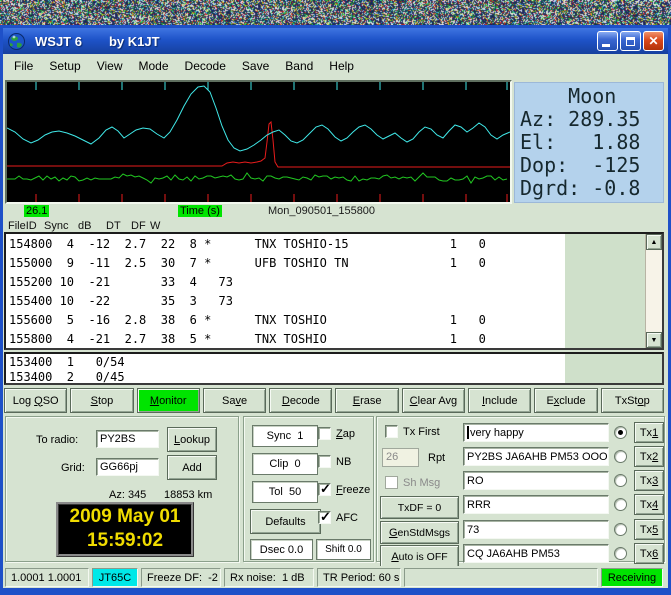 Image resolution: width=671 pixels, height=595 pixels. I want to click on zap-checkbox: Zap, so click(336, 433).